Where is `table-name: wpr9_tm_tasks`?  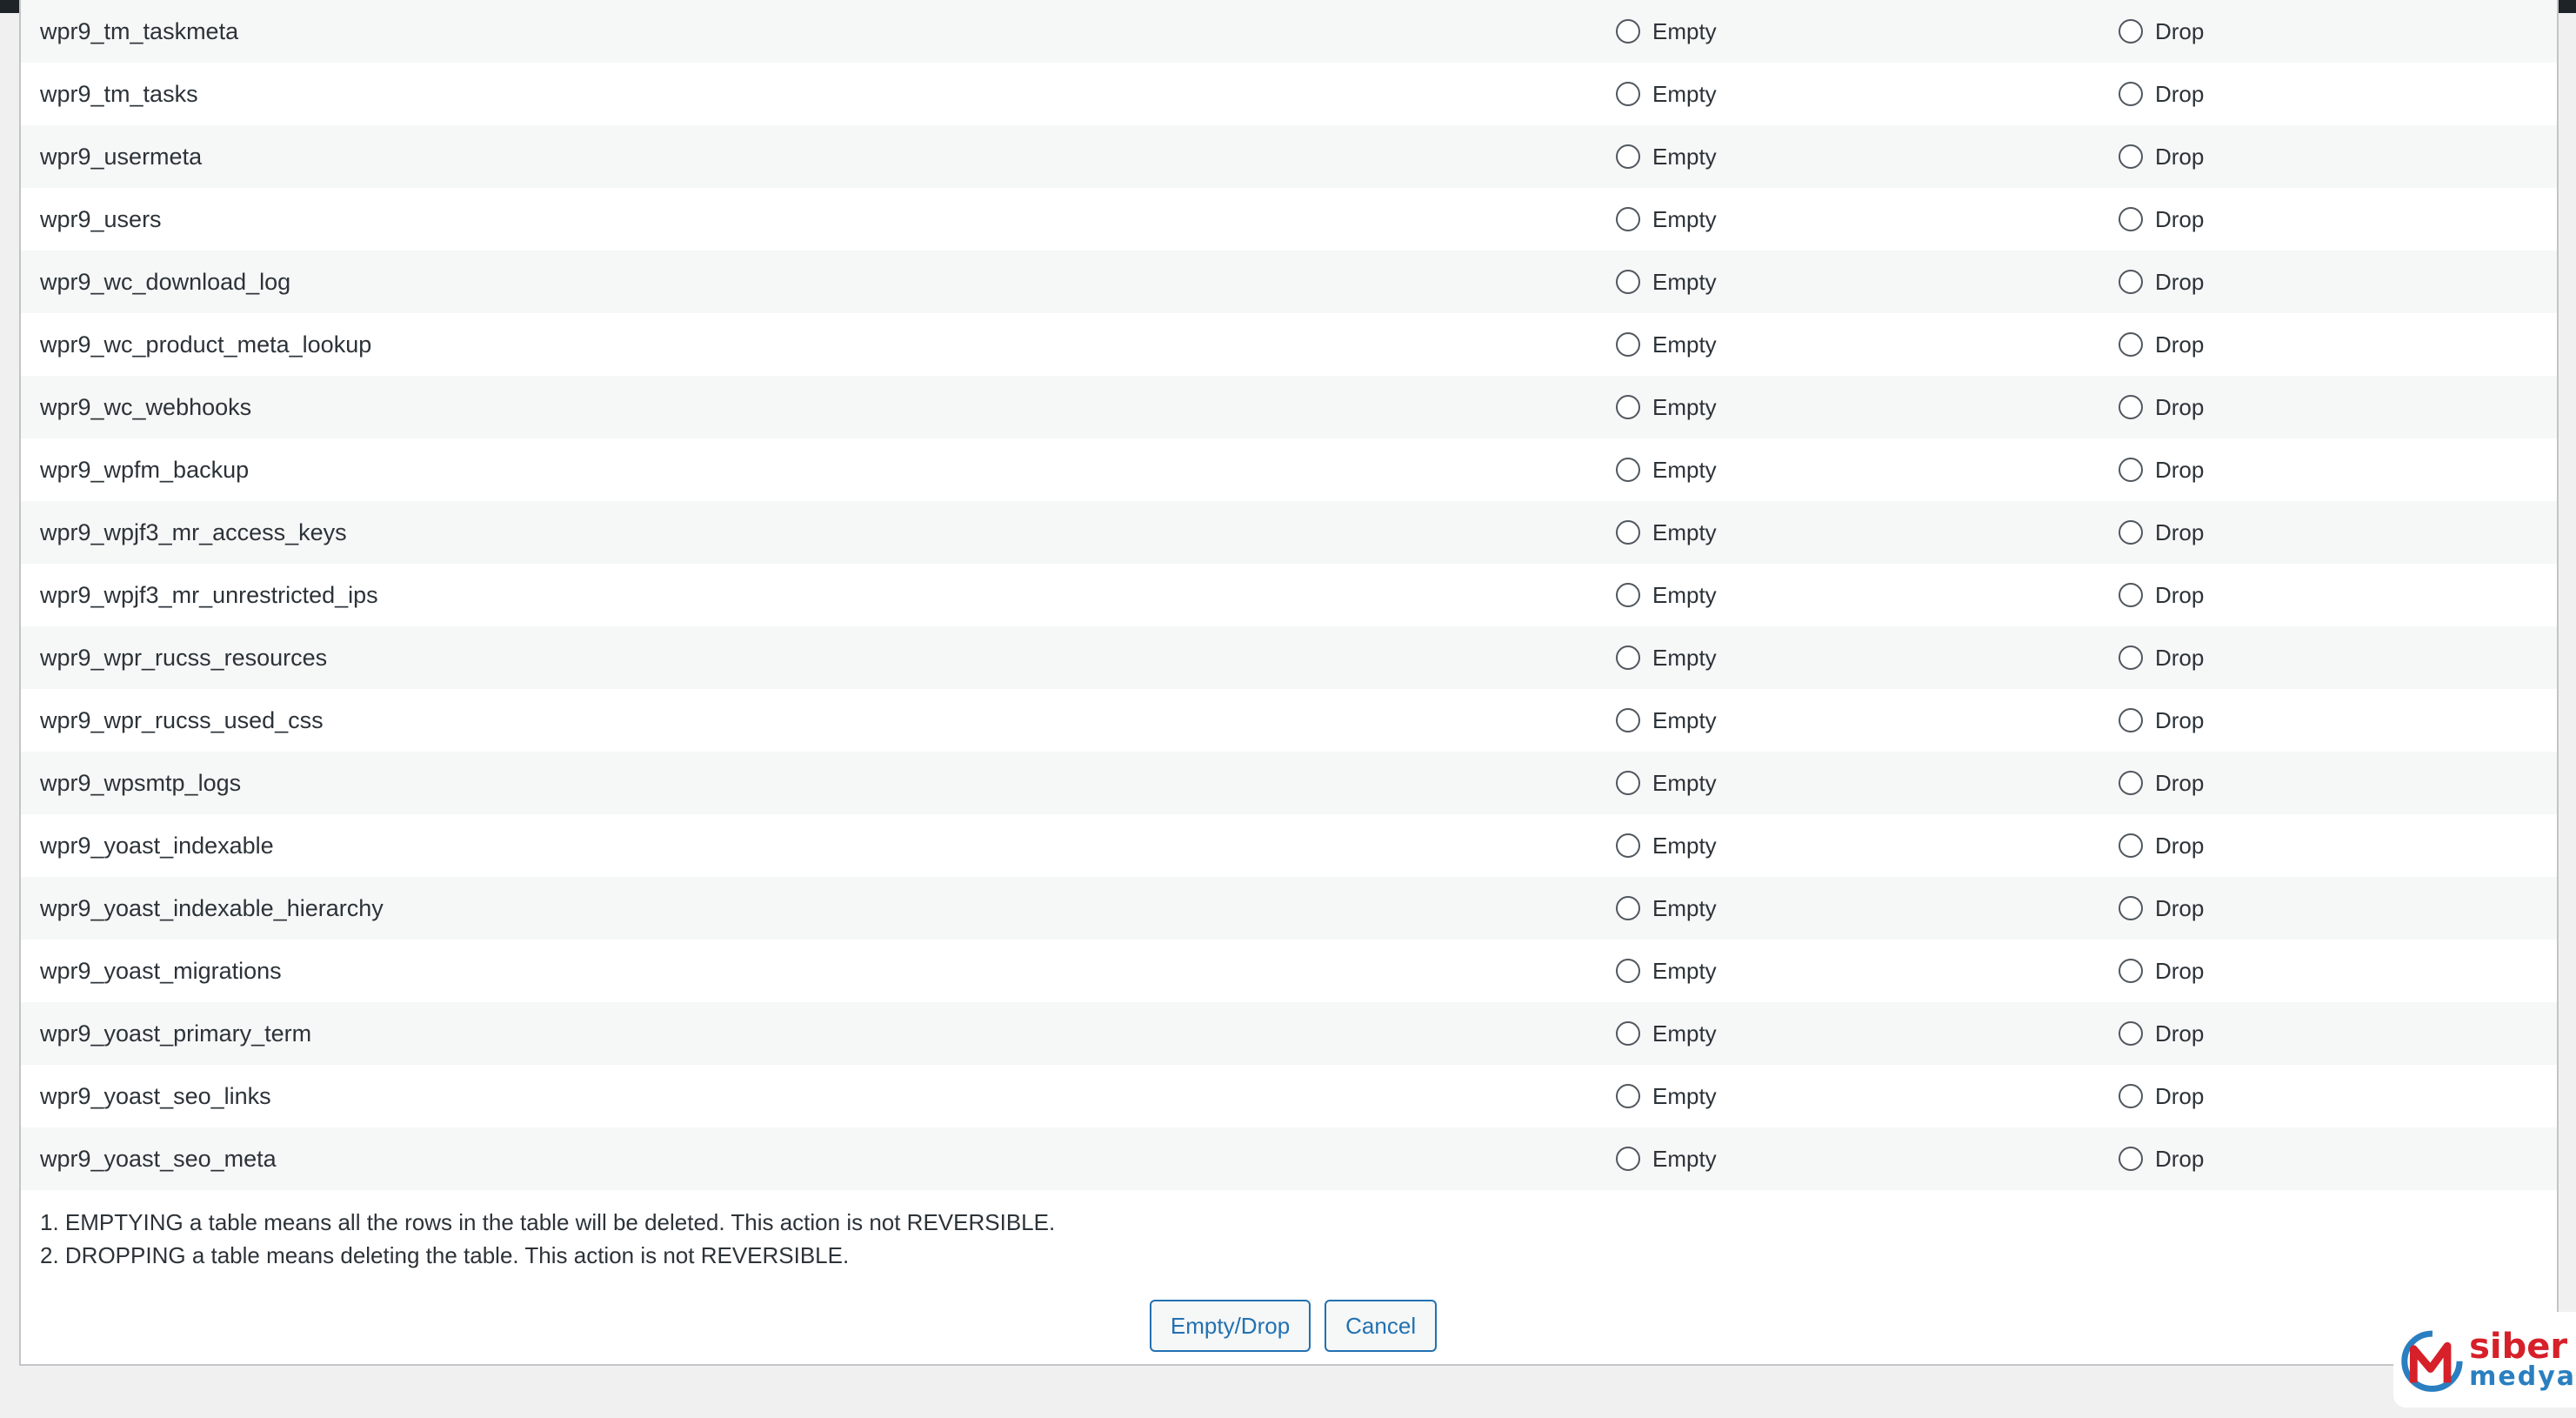 table-name: wpr9_tm_tasks is located at coordinates (119, 94).